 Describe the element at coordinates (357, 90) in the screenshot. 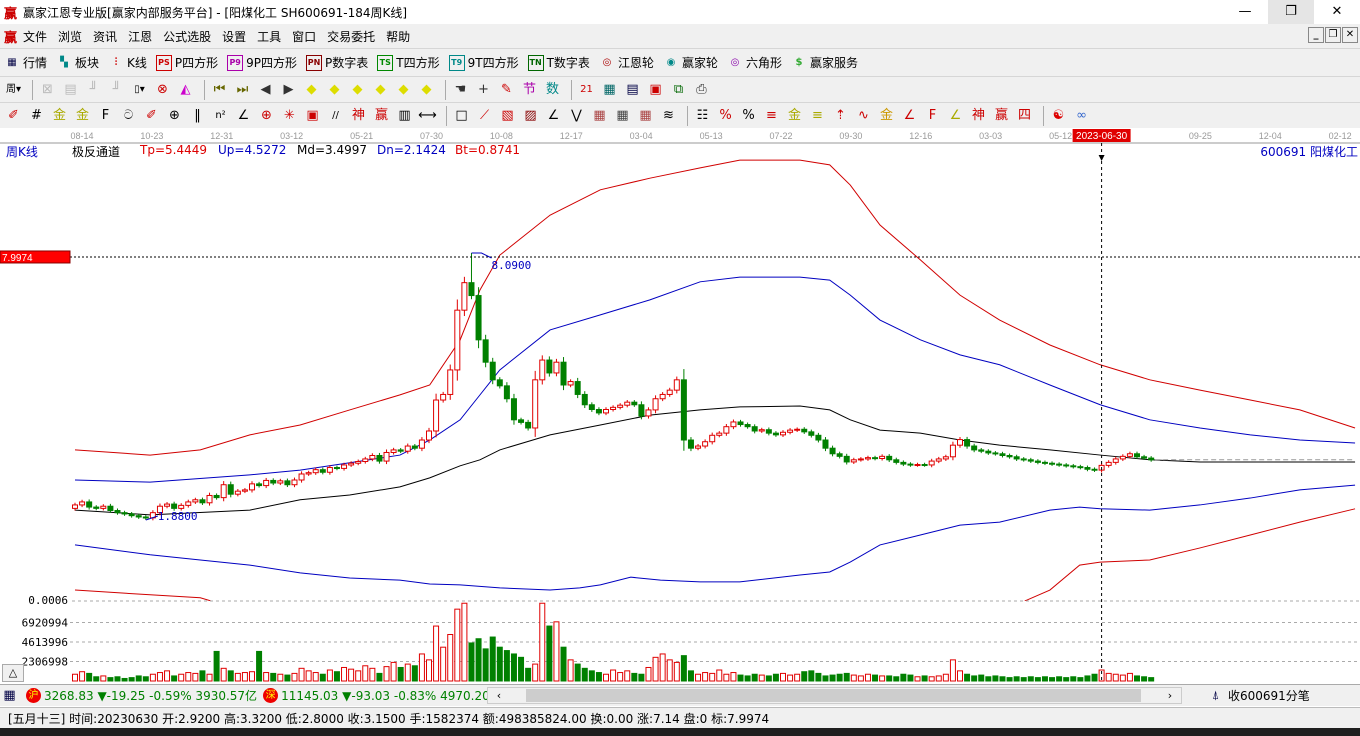

I see `expand-icon: ◆` at that location.